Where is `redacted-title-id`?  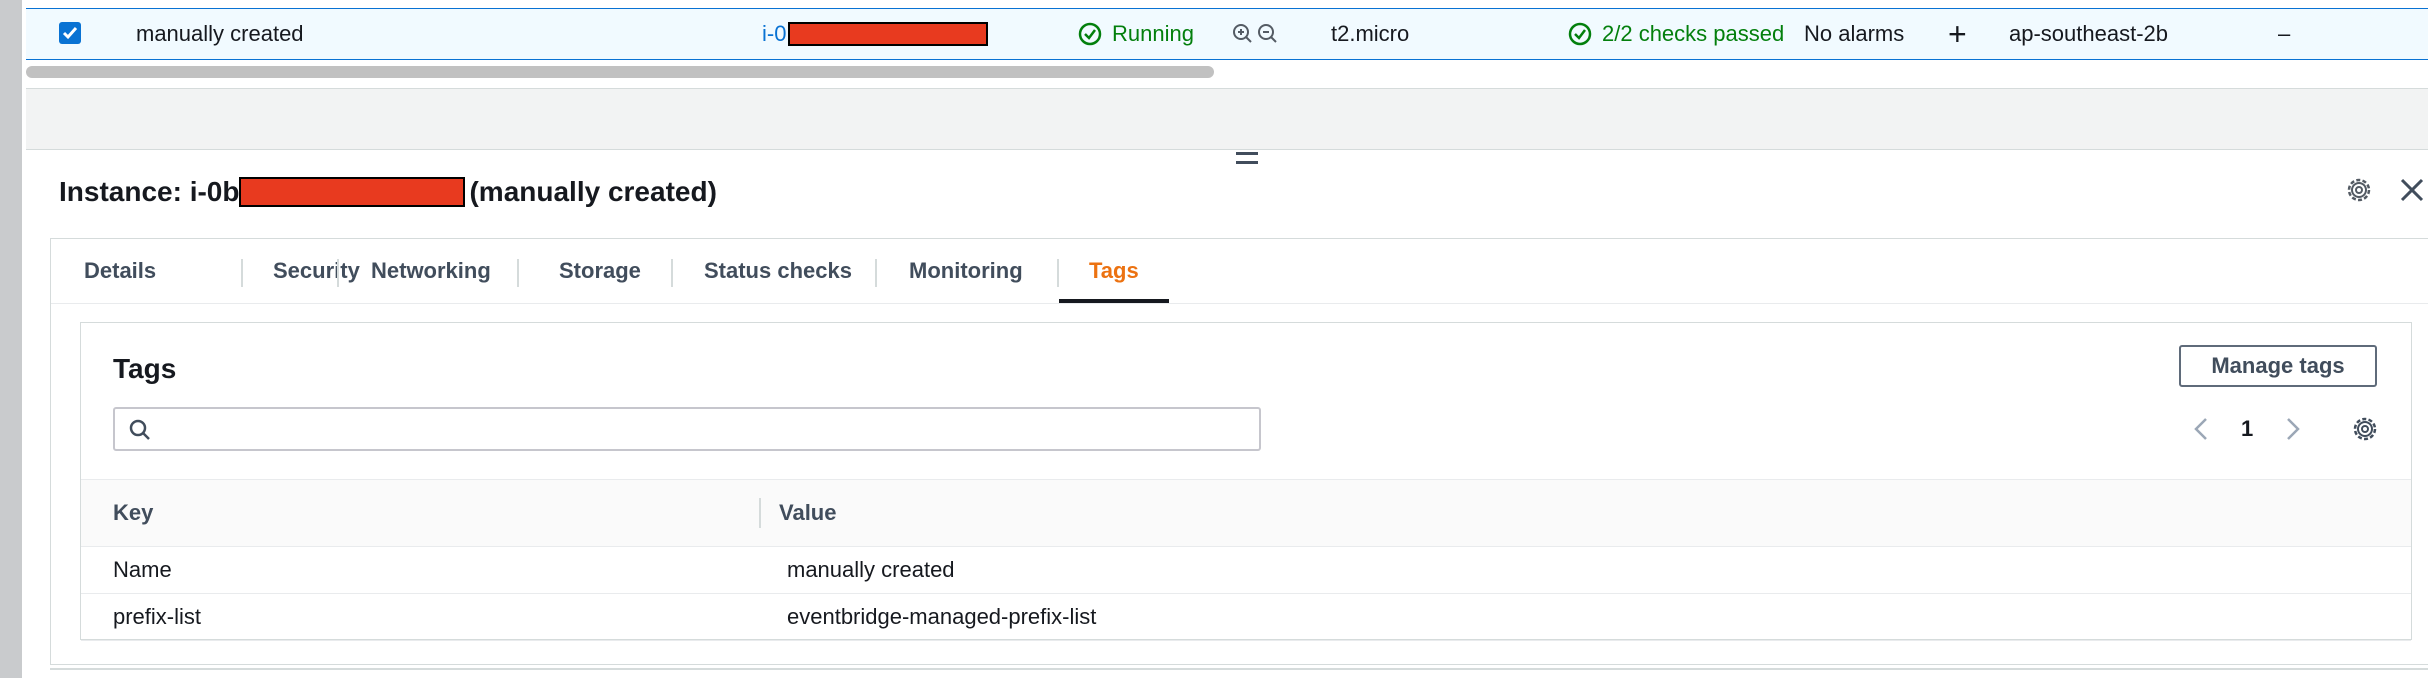
redacted-title-id is located at coordinates (352, 192).